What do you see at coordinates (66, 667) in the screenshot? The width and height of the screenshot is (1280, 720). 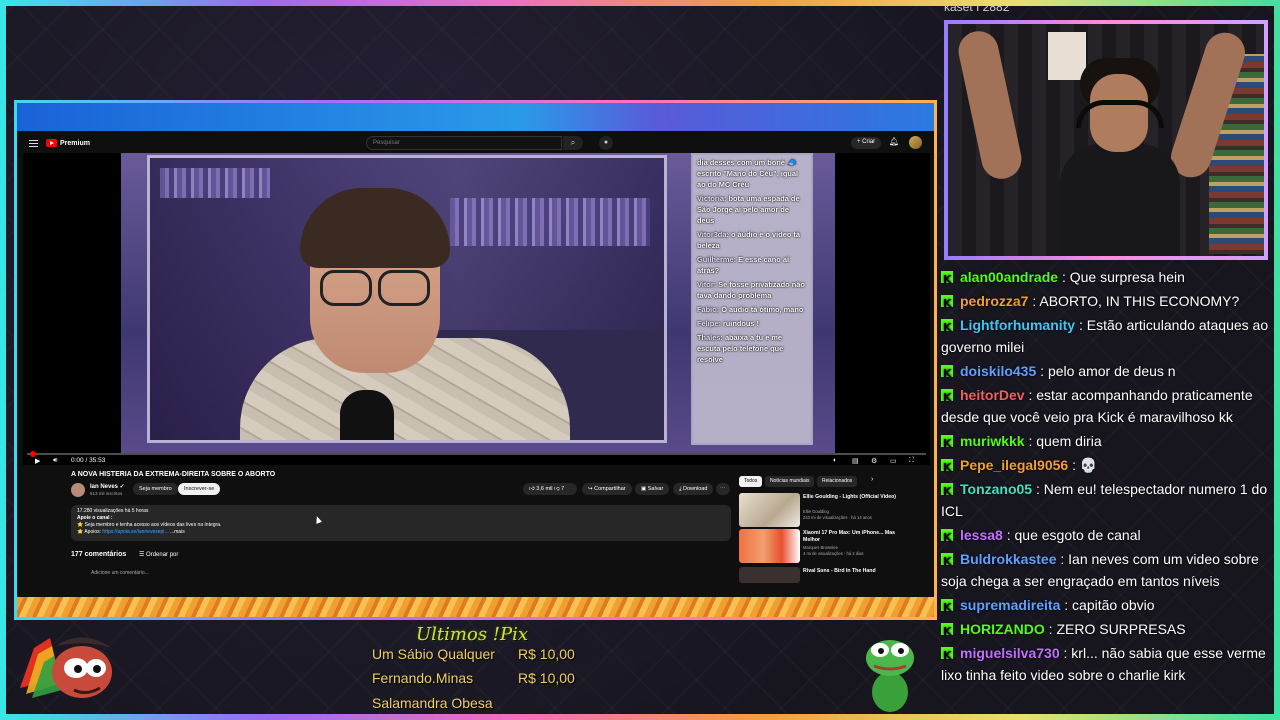 I see `mascot-character-icon` at bounding box center [66, 667].